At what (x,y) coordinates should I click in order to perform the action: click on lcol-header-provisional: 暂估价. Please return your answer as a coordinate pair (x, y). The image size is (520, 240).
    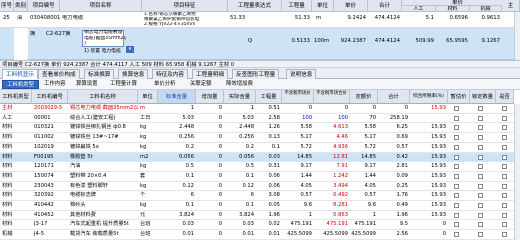
    Looking at the image, I should click on (459, 97).